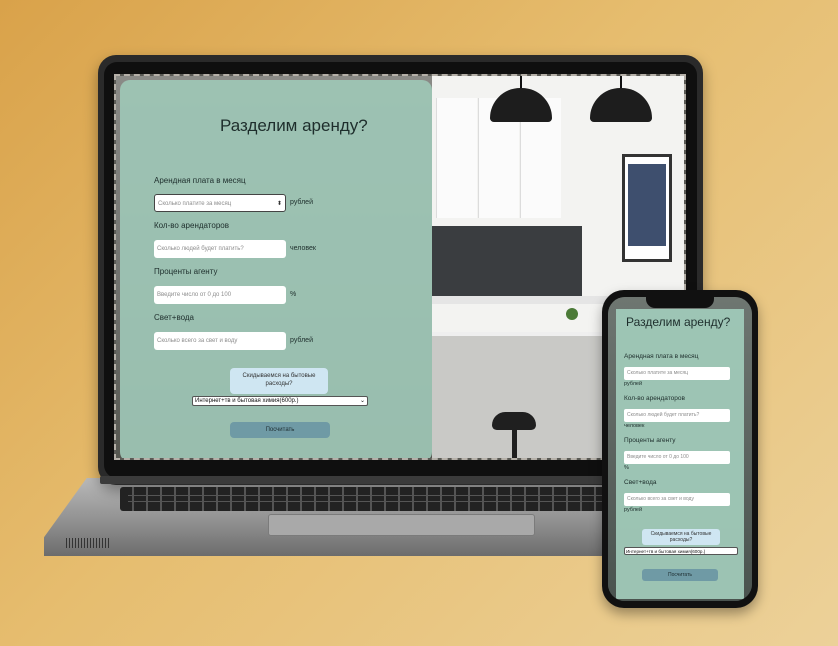 This screenshot has height=646, width=838. I want to click on utilities-input: Сколько всего за свет и воду, so click(220, 341).